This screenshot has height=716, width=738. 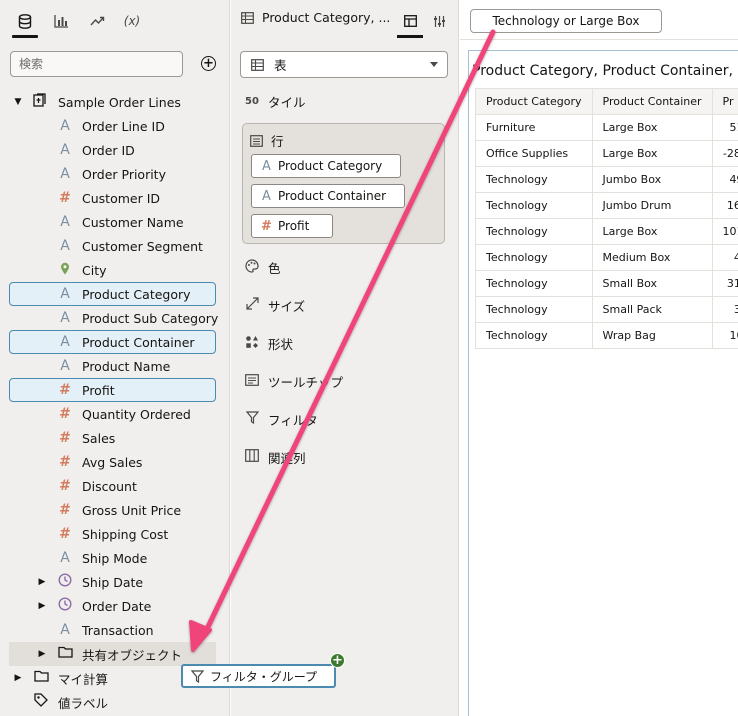 What do you see at coordinates (115, 174) in the screenshot?
I see `tree-item-column: A Order Priority` at bounding box center [115, 174].